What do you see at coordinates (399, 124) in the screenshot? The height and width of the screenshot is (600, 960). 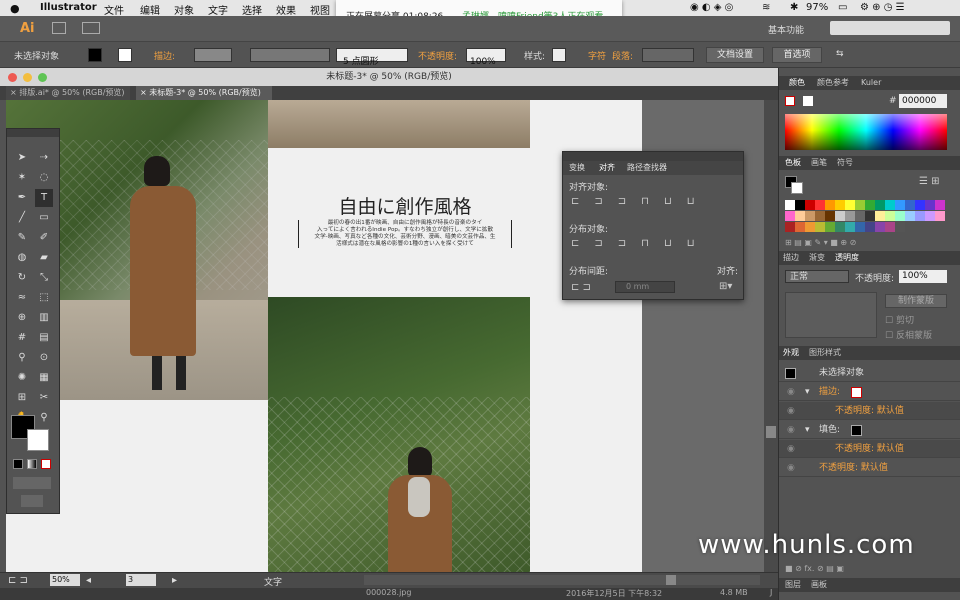 I see `photo-top-steps` at bounding box center [399, 124].